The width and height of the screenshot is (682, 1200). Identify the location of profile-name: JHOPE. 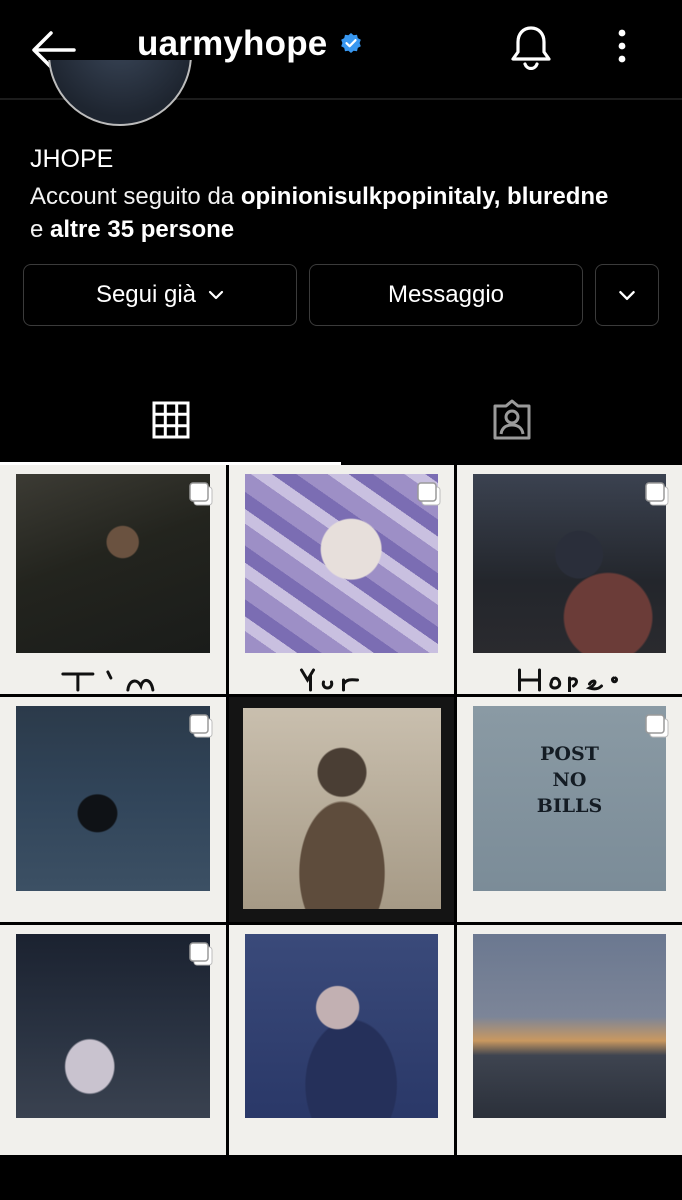
(72, 159).